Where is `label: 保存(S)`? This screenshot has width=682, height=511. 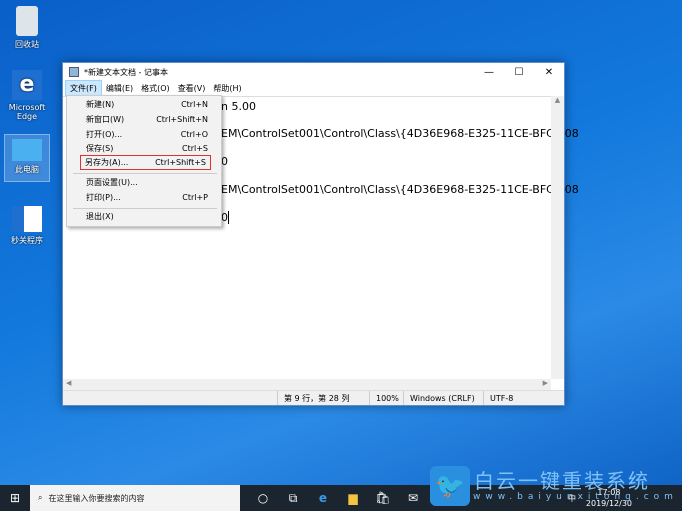 label: 保存(S) is located at coordinates (100, 148).